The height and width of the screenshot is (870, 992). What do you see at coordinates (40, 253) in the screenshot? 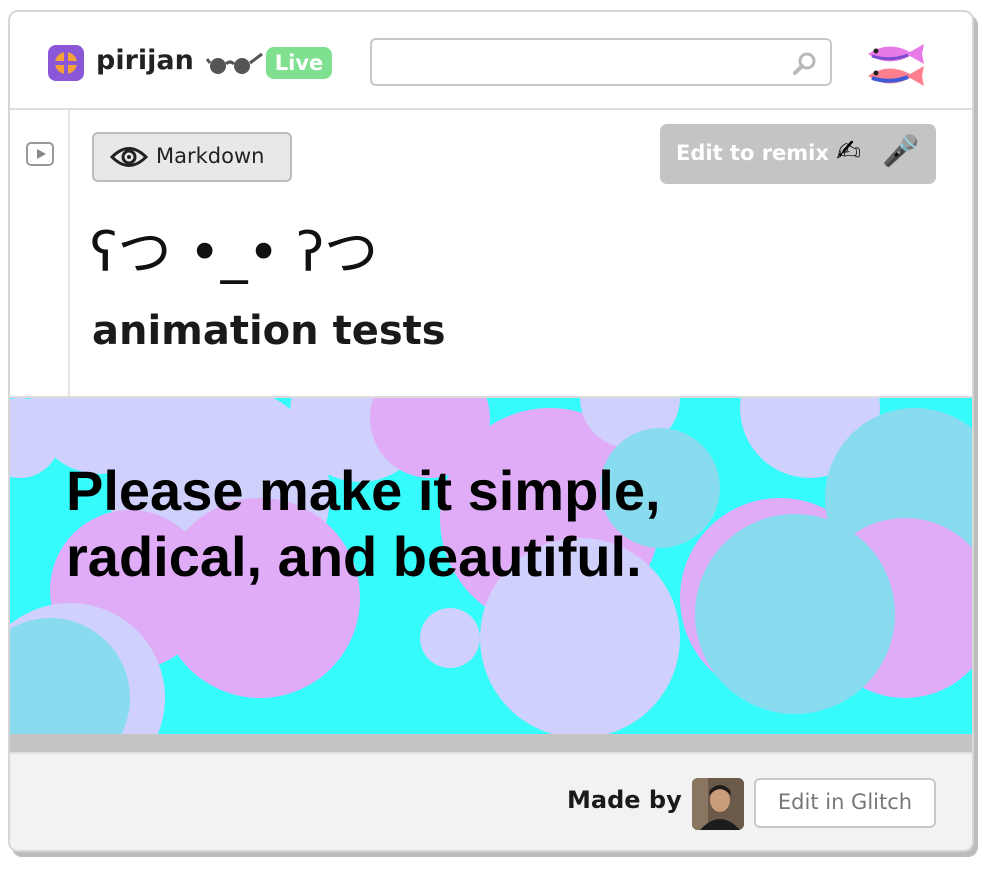
I see `left-gutter` at bounding box center [40, 253].